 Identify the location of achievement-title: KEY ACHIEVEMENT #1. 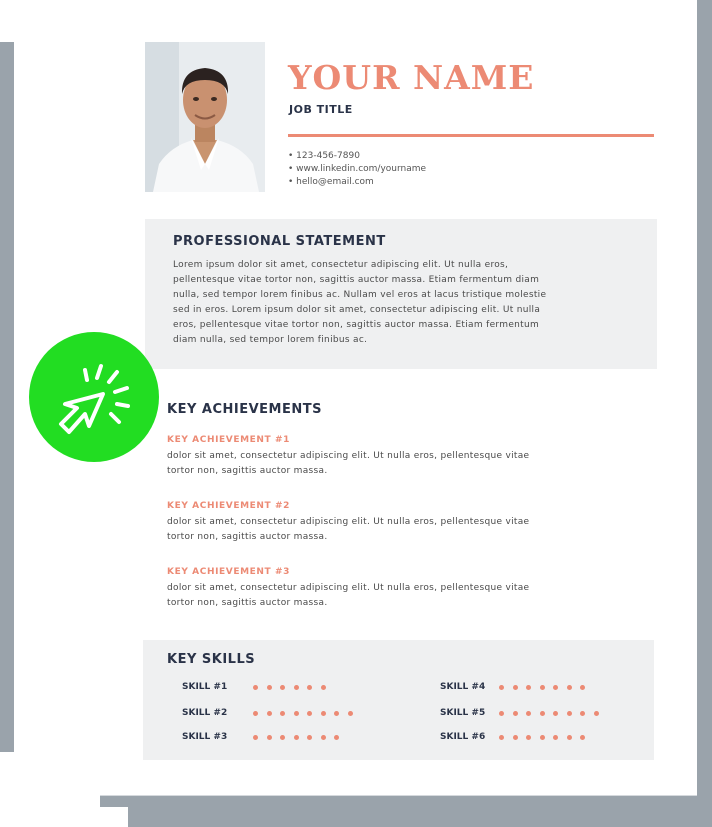
(228, 440).